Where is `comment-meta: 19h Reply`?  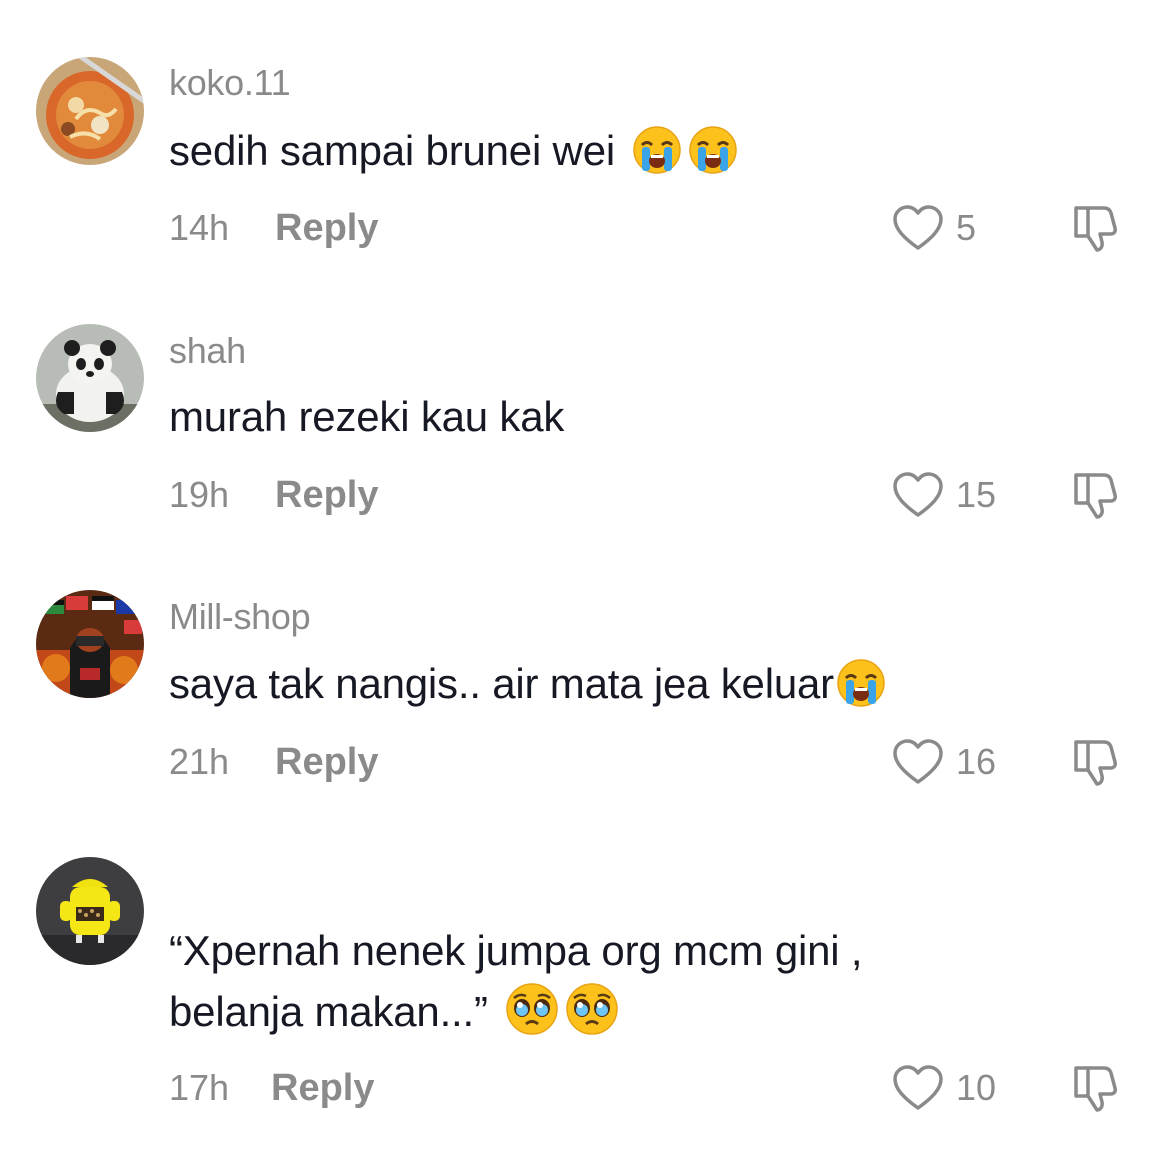
comment-meta: 19h Reply is located at coordinates (273, 495).